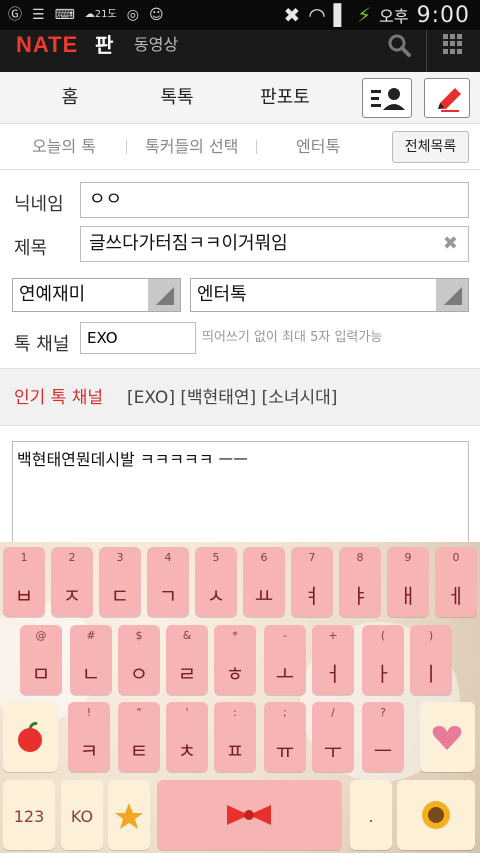 The image size is (480, 853). I want to click on key-main-label: ㅑ, so click(360, 596).